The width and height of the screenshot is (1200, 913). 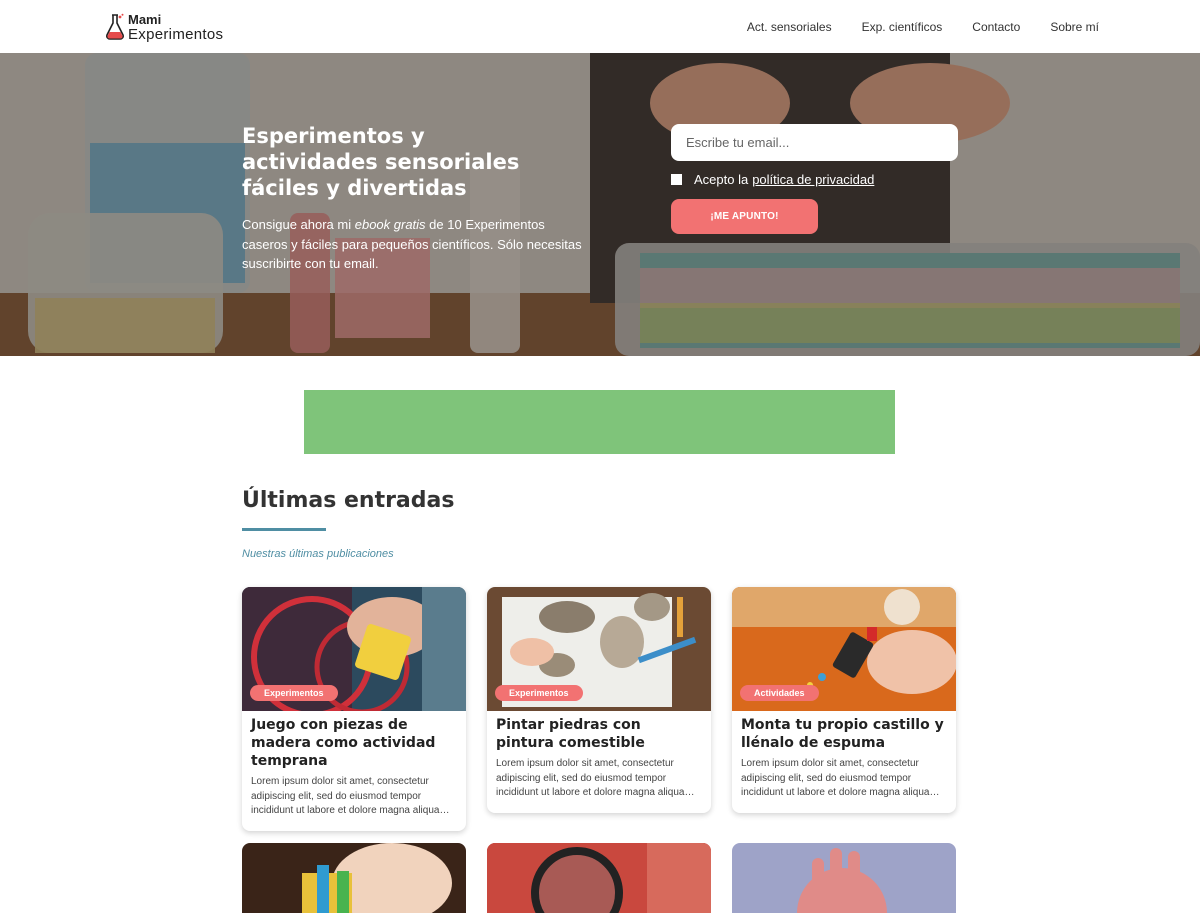 I want to click on privacy-consent: Acepto la política de privacidad, so click(x=772, y=179).